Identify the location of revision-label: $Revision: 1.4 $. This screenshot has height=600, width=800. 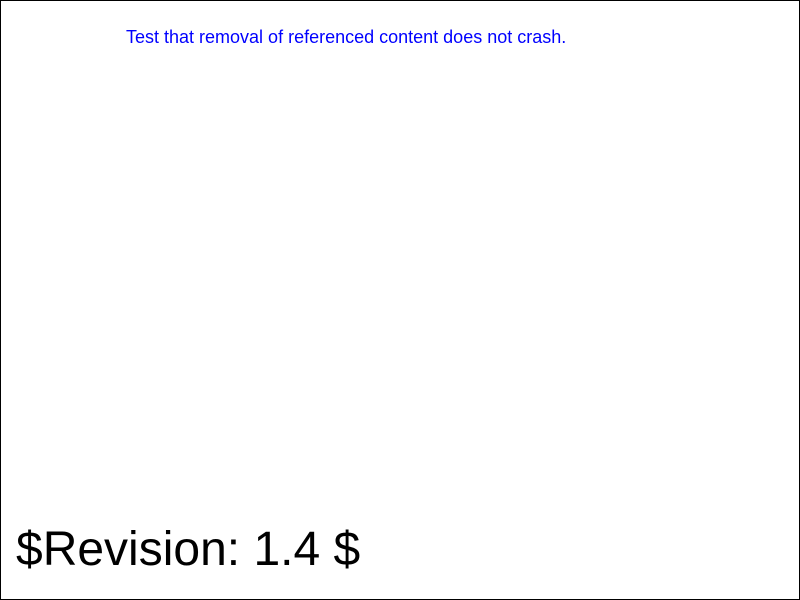
(188, 549).